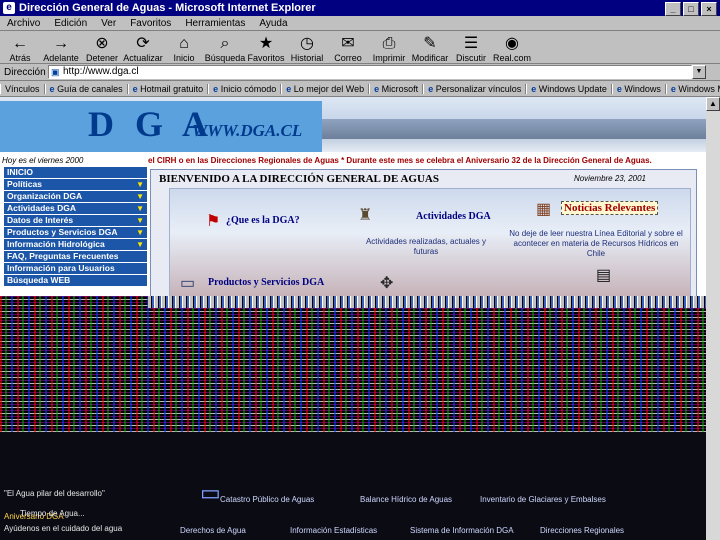 Image resolution: width=720 pixels, height=540 pixels. Describe the element at coordinates (184, 49) in the screenshot. I see `home-button: ⌂ Inicio` at that location.